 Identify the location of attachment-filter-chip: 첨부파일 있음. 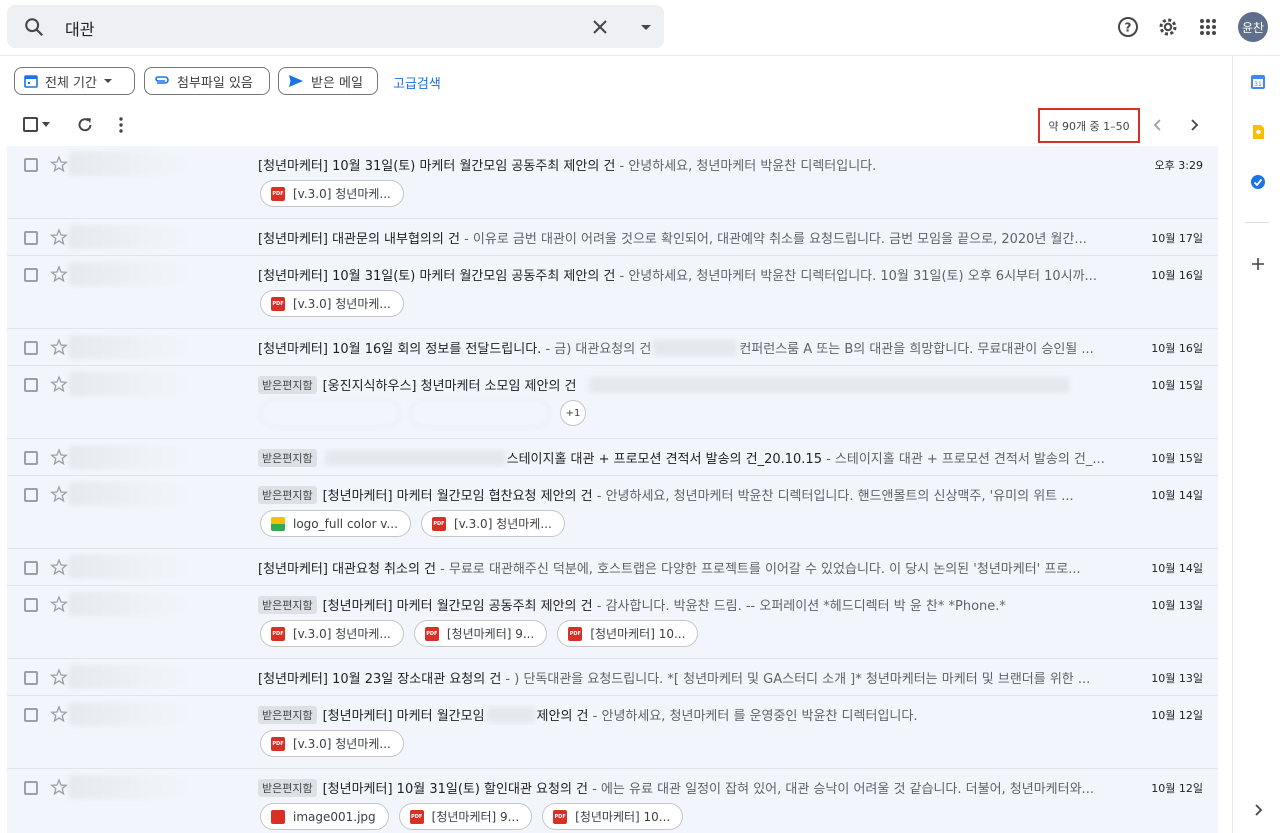
(207, 81).